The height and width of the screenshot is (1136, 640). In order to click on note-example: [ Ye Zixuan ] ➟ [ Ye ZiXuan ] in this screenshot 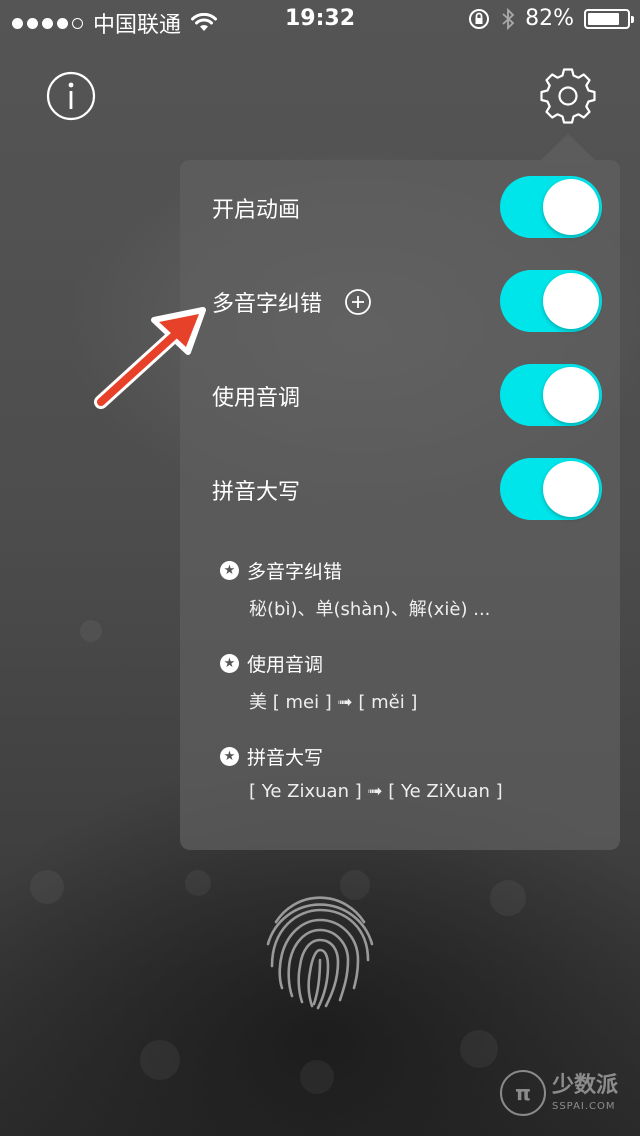, I will do `click(376, 791)`.